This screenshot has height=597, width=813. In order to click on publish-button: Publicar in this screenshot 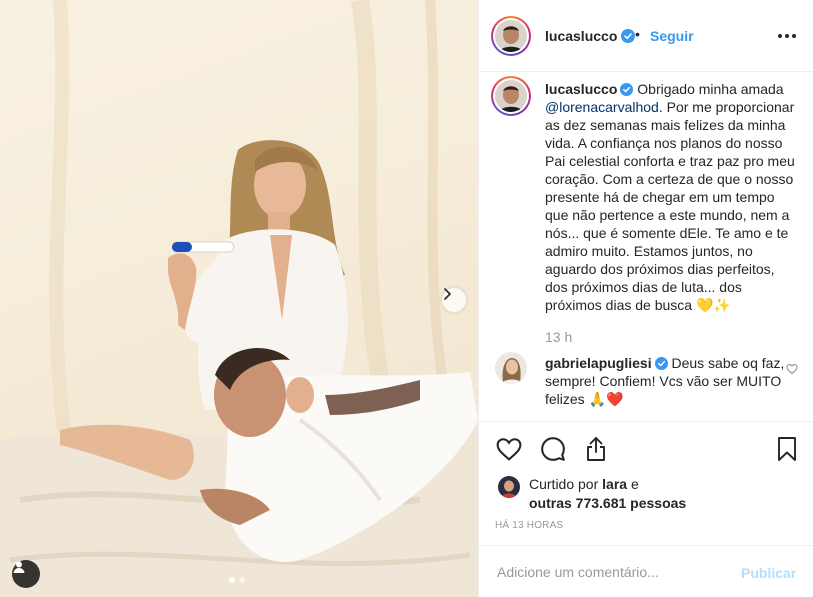, I will do `click(768, 573)`.